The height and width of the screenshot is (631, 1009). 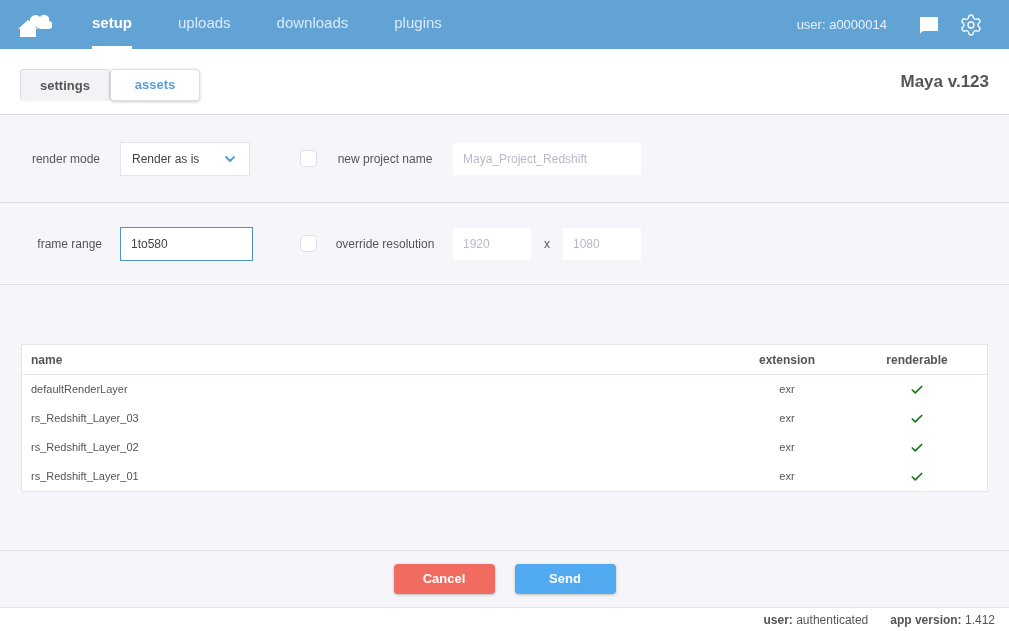 I want to click on separator-label: x, so click(x=547, y=244).